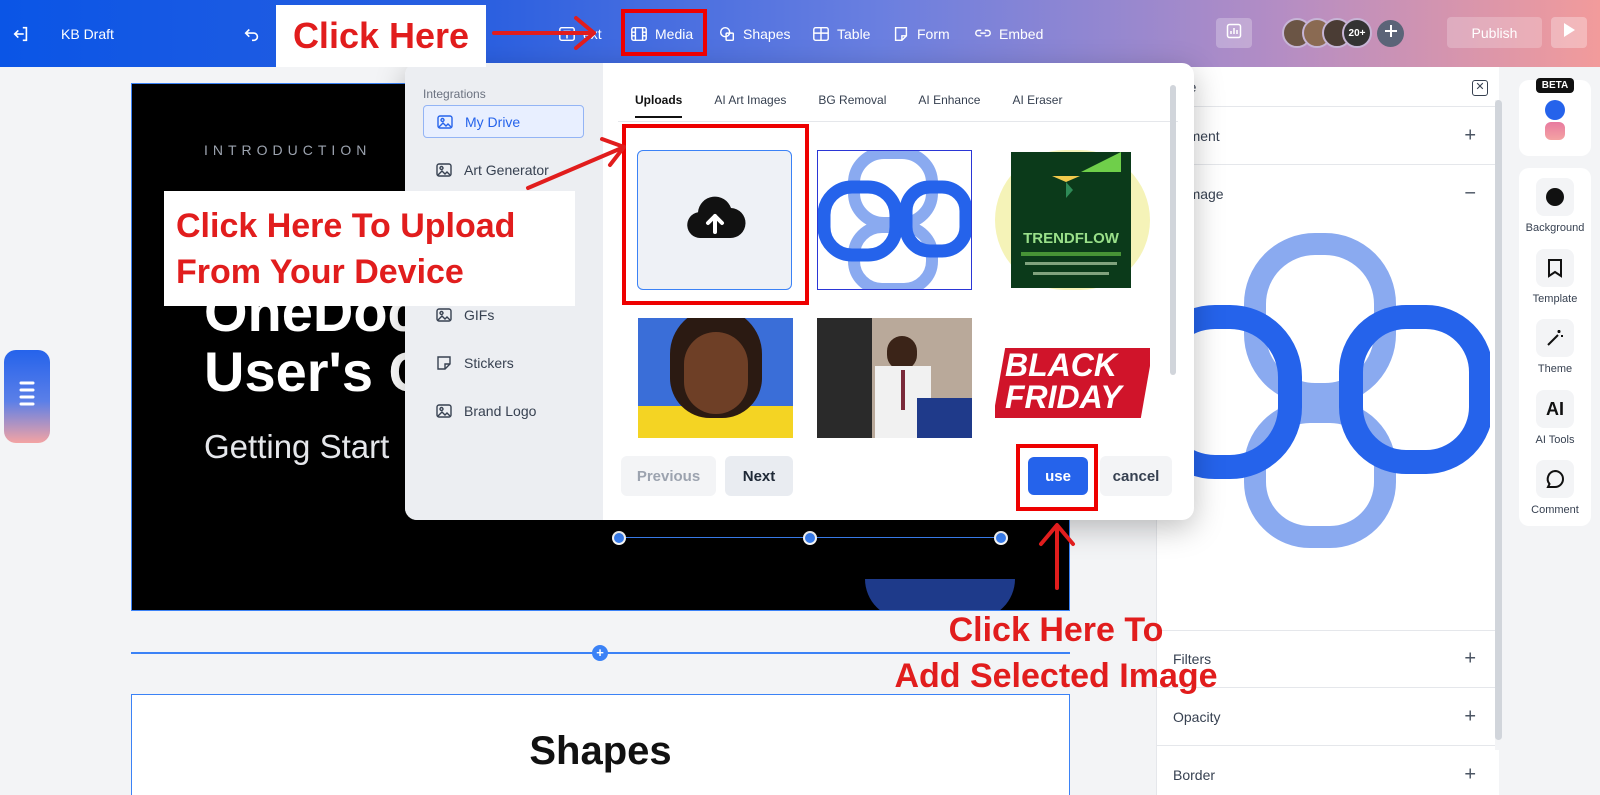 The image size is (1600, 795). I want to click on panel-header: age, so click(1328, 87).